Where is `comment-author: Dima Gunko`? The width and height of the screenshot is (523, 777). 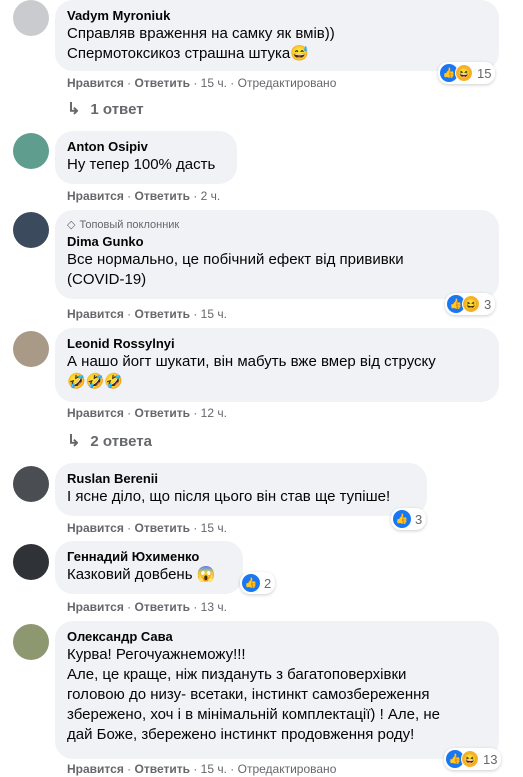
comment-author: Dima Gunko is located at coordinates (277, 242).